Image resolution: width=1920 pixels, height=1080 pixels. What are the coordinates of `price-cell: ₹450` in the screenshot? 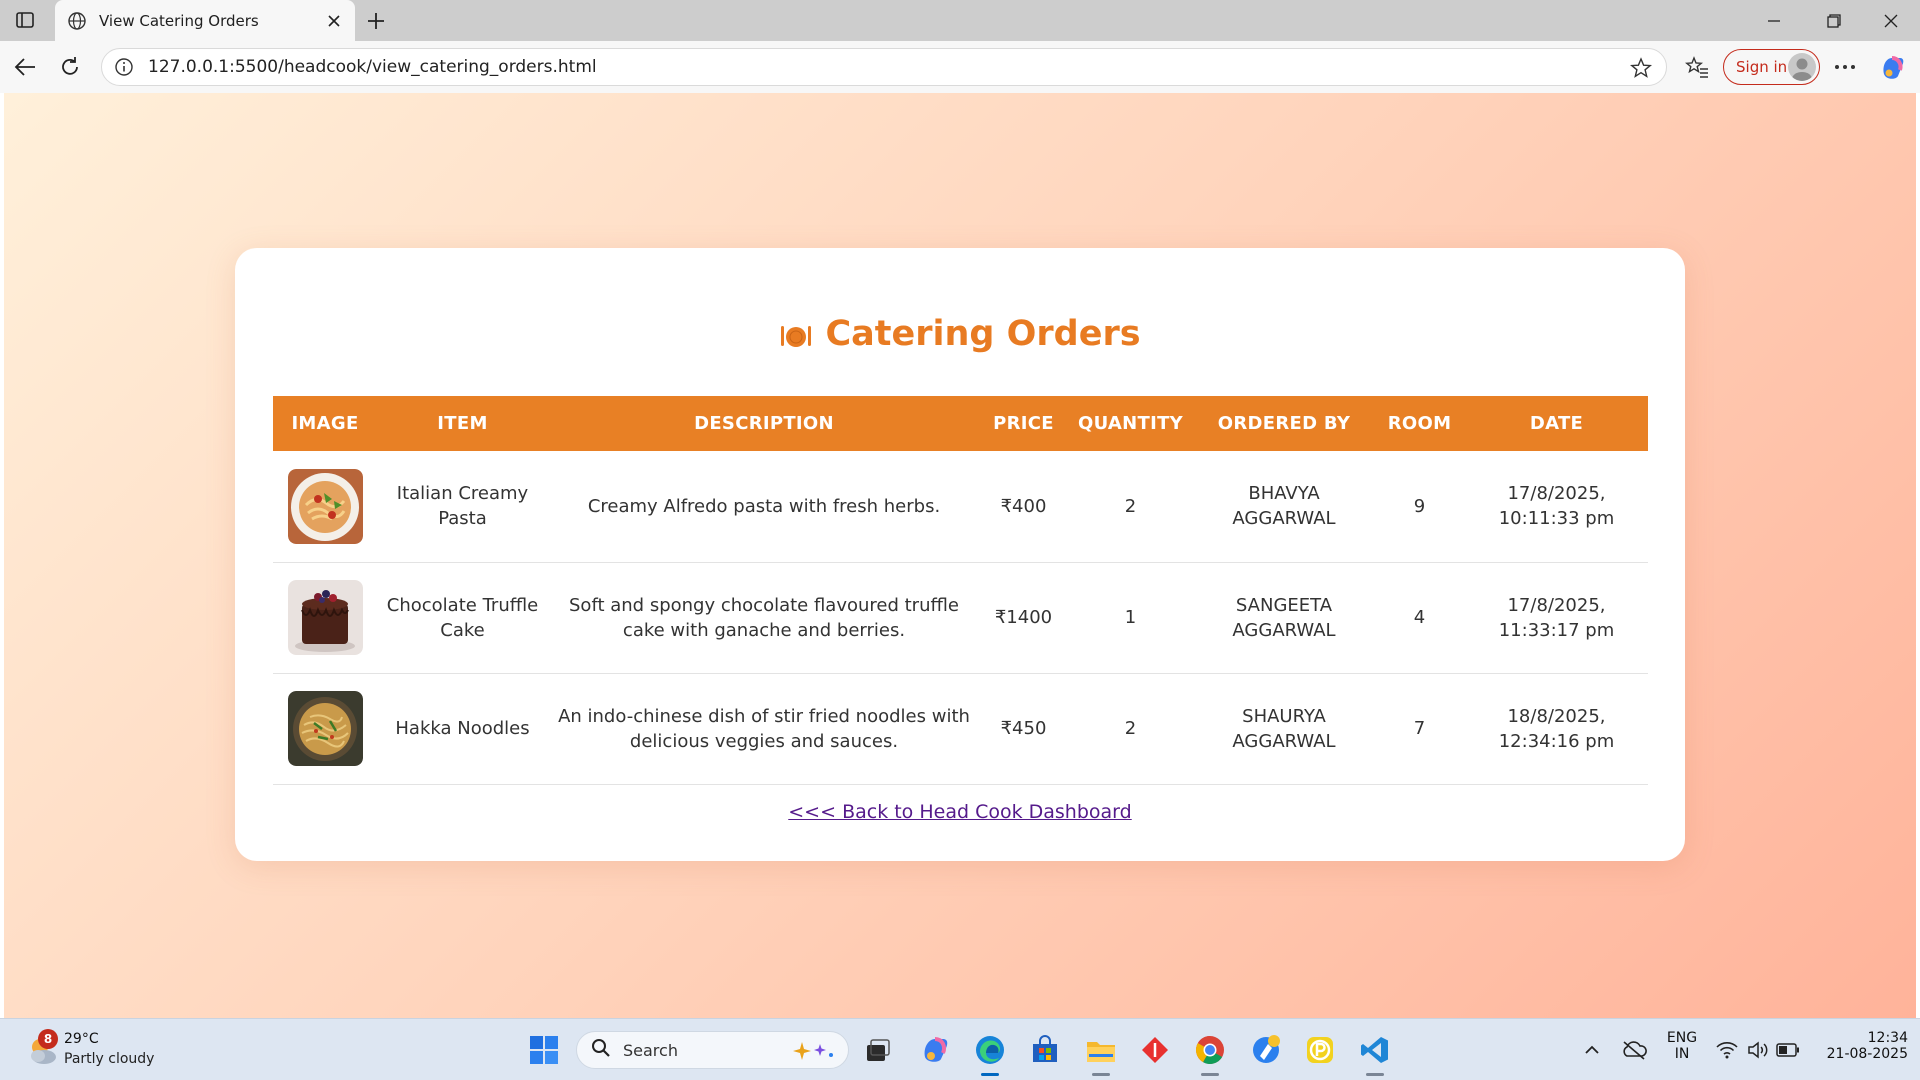 It's located at (1023, 728).